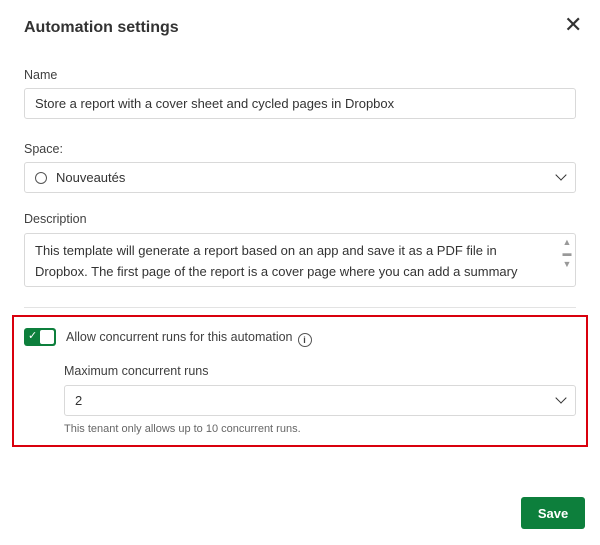  What do you see at coordinates (101, 27) in the screenshot?
I see `dialog-title: Automation settings` at bounding box center [101, 27].